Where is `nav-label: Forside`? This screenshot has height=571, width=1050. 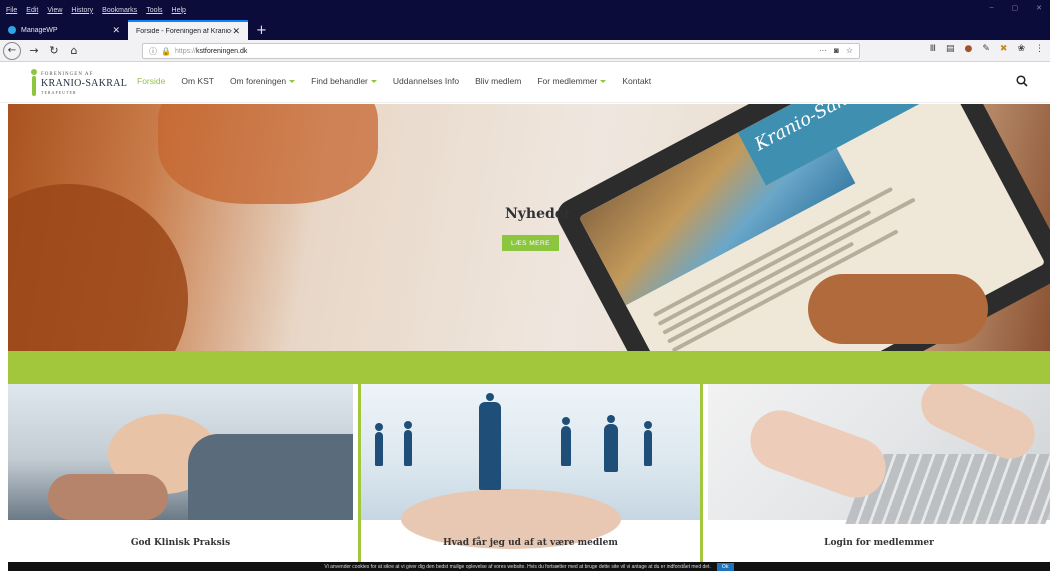
nav-label: Forside is located at coordinates (151, 81).